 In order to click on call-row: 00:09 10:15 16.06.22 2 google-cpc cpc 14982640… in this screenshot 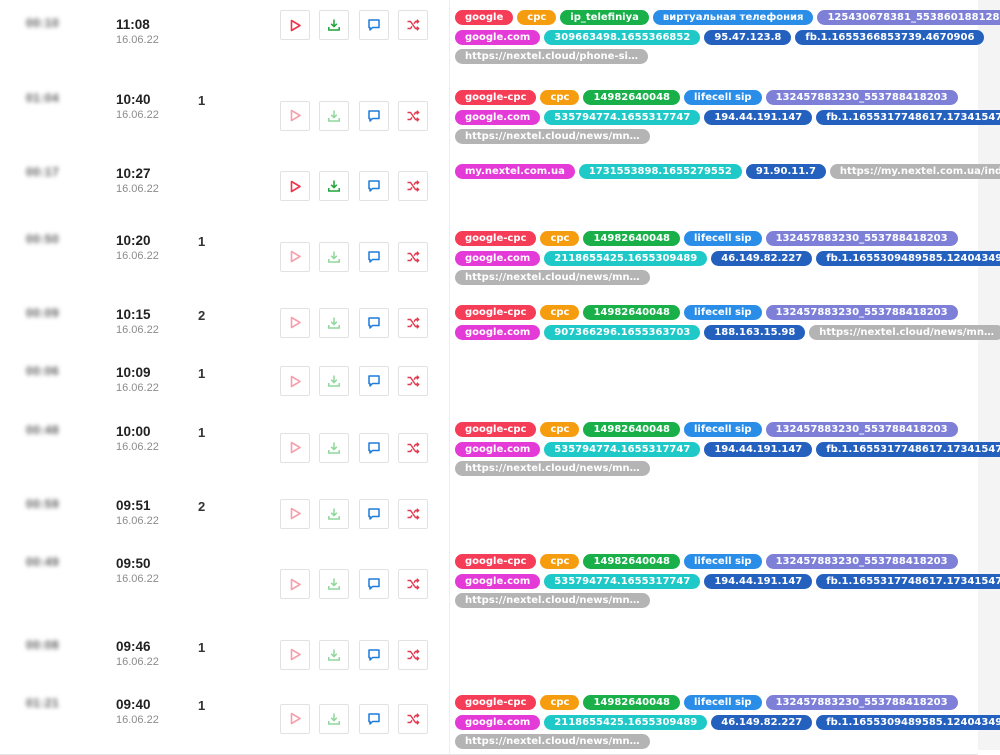, I will do `click(500, 323)`.